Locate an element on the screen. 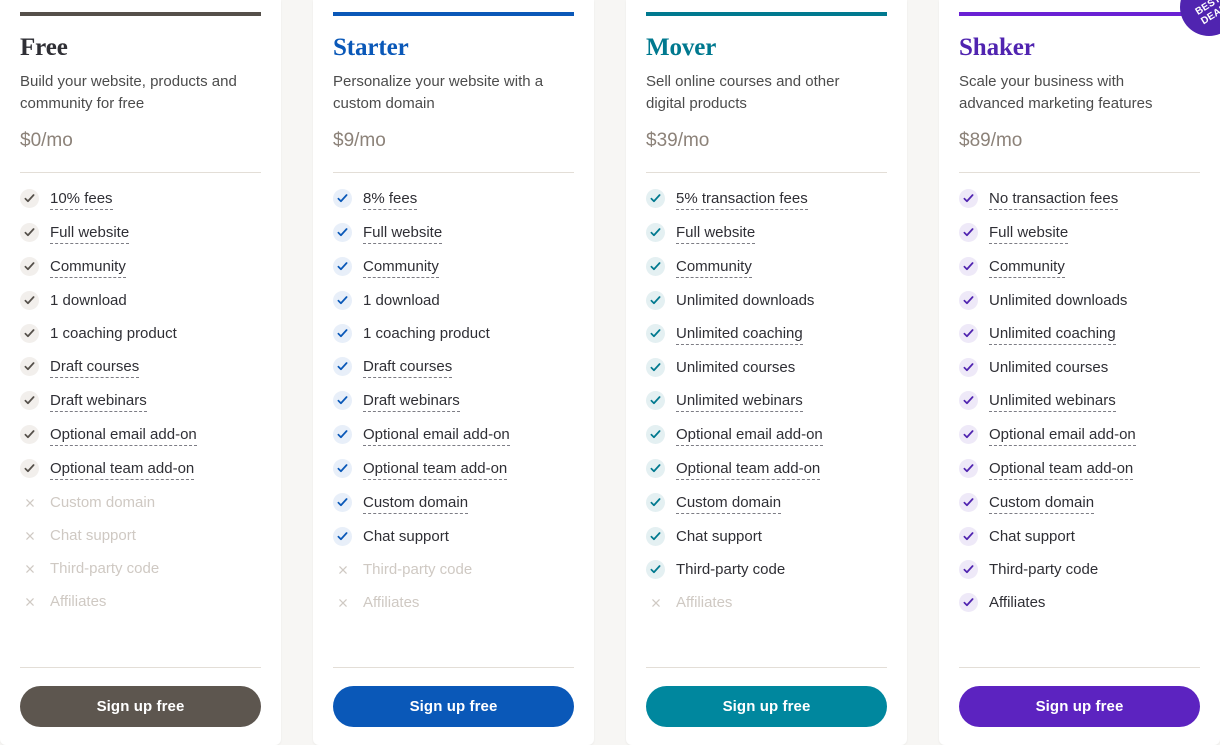 Image resolution: width=1220 pixels, height=745 pixels. feature-label: 10% fees is located at coordinates (81, 200).